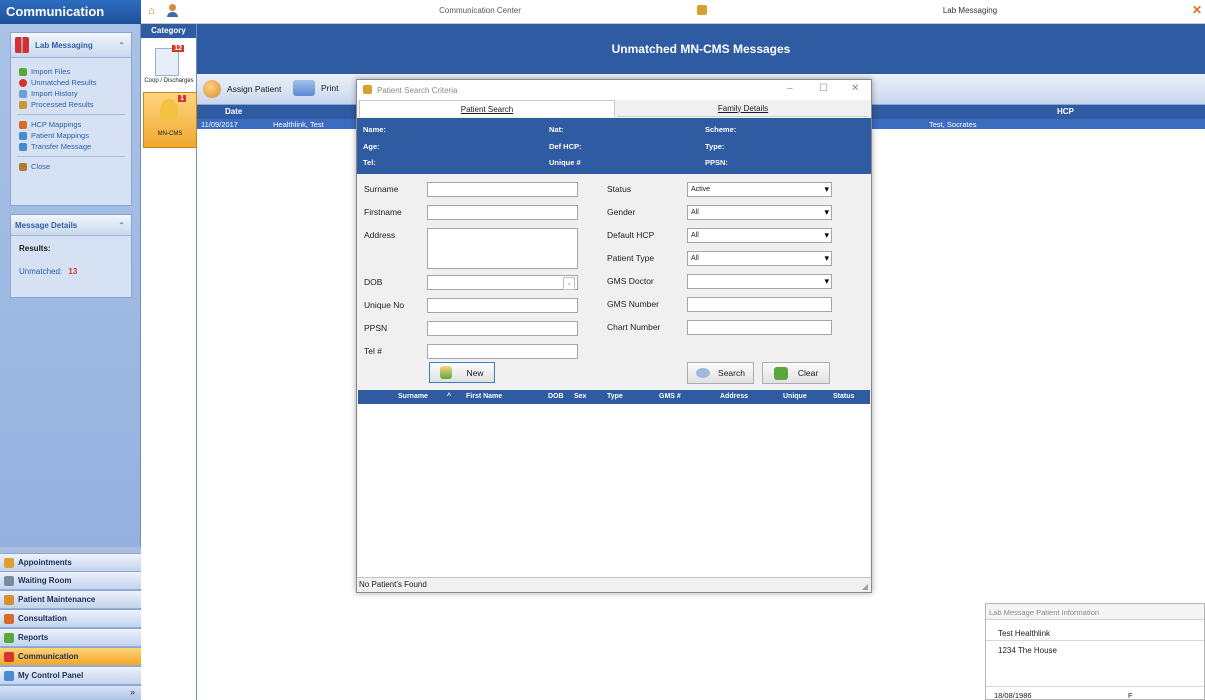 This screenshot has width=1205, height=700. I want to click on column-date: Date, so click(233, 111).